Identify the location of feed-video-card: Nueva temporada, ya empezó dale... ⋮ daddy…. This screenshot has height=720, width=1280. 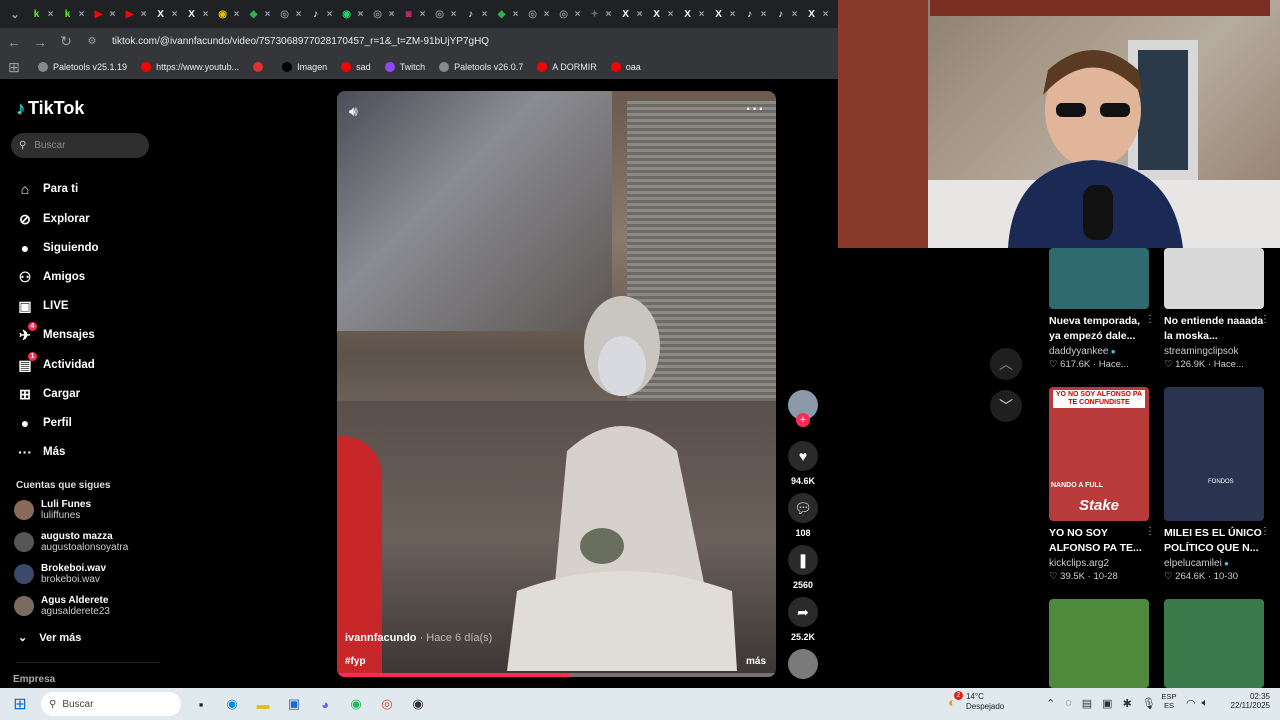
(1102, 309).